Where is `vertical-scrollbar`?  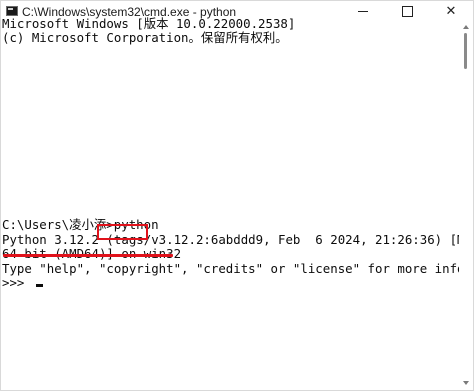
vertical-scrollbar is located at coordinates (466, 206).